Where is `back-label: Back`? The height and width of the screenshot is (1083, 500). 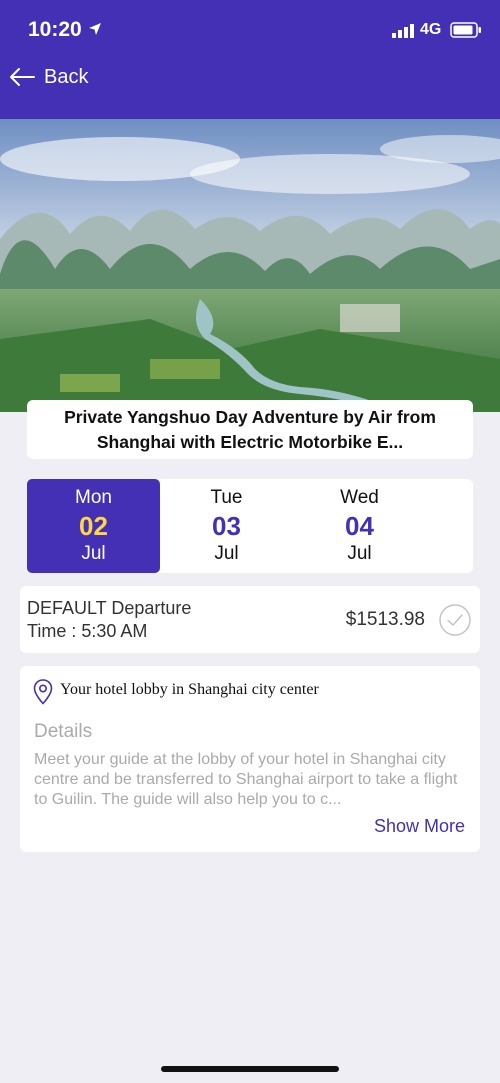
back-label: Back is located at coordinates (66, 76).